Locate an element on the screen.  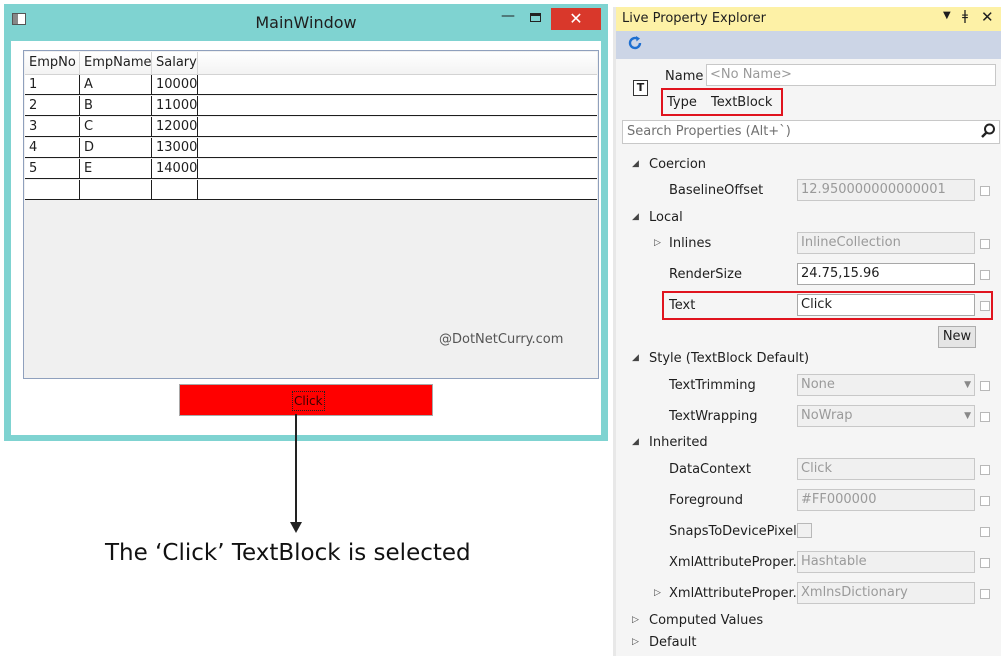
type-value: TextBlock is located at coordinates (742, 102).